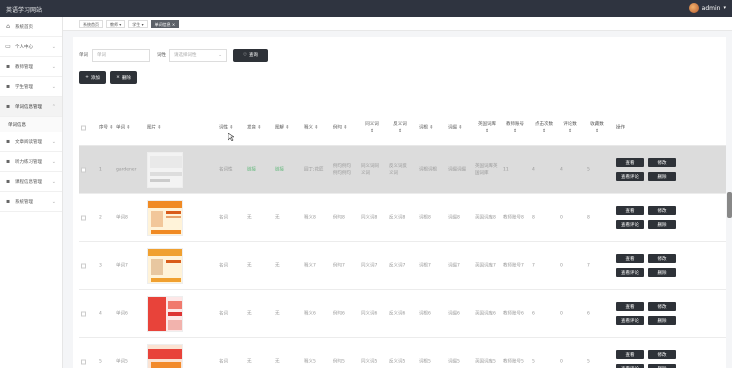  What do you see at coordinates (116, 23) in the screenshot?
I see `tab-teacher: 教师 ▾` at bounding box center [116, 23].